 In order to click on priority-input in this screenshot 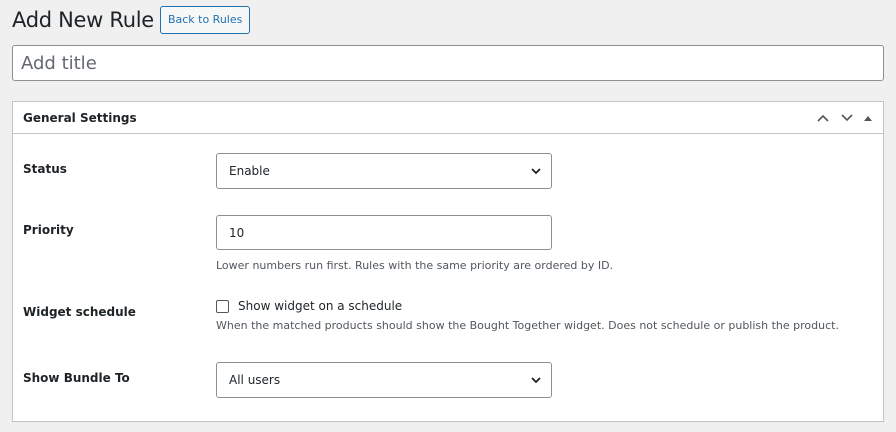, I will do `click(384, 232)`.